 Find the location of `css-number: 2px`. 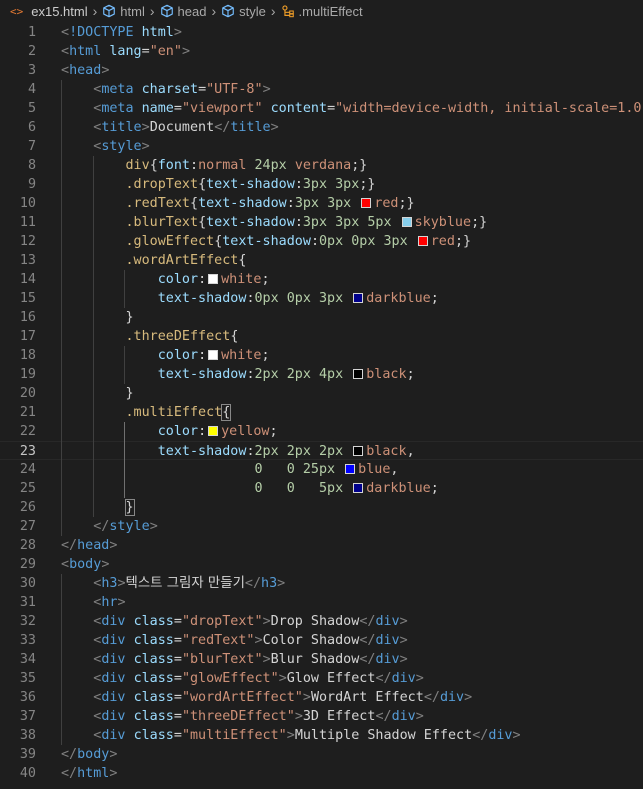

css-number: 2px is located at coordinates (298, 374).